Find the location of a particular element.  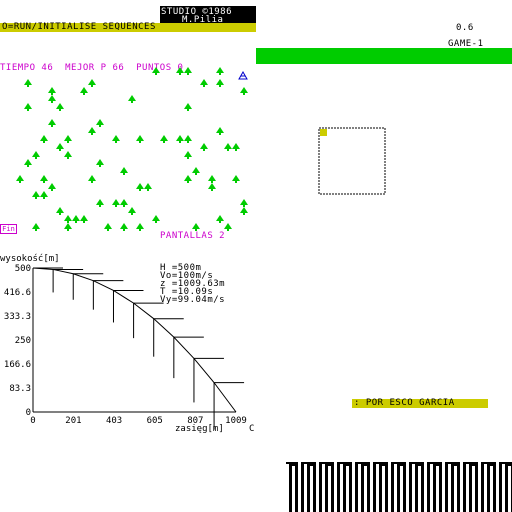

minimap is located at coordinates (352, 161).